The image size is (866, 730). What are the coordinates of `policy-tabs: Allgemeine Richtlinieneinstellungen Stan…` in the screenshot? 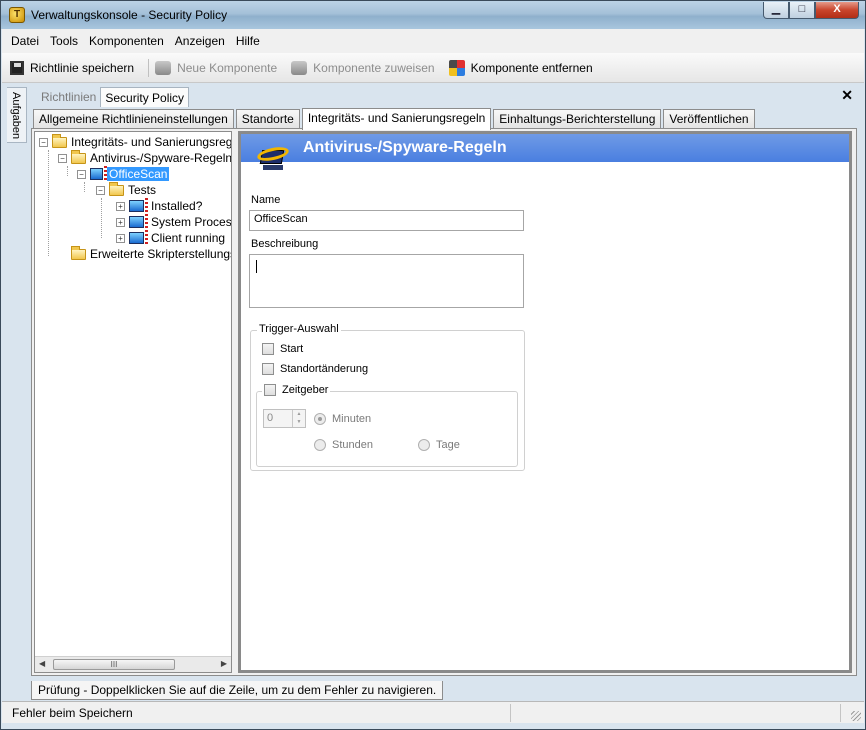 It's located at (395, 118).